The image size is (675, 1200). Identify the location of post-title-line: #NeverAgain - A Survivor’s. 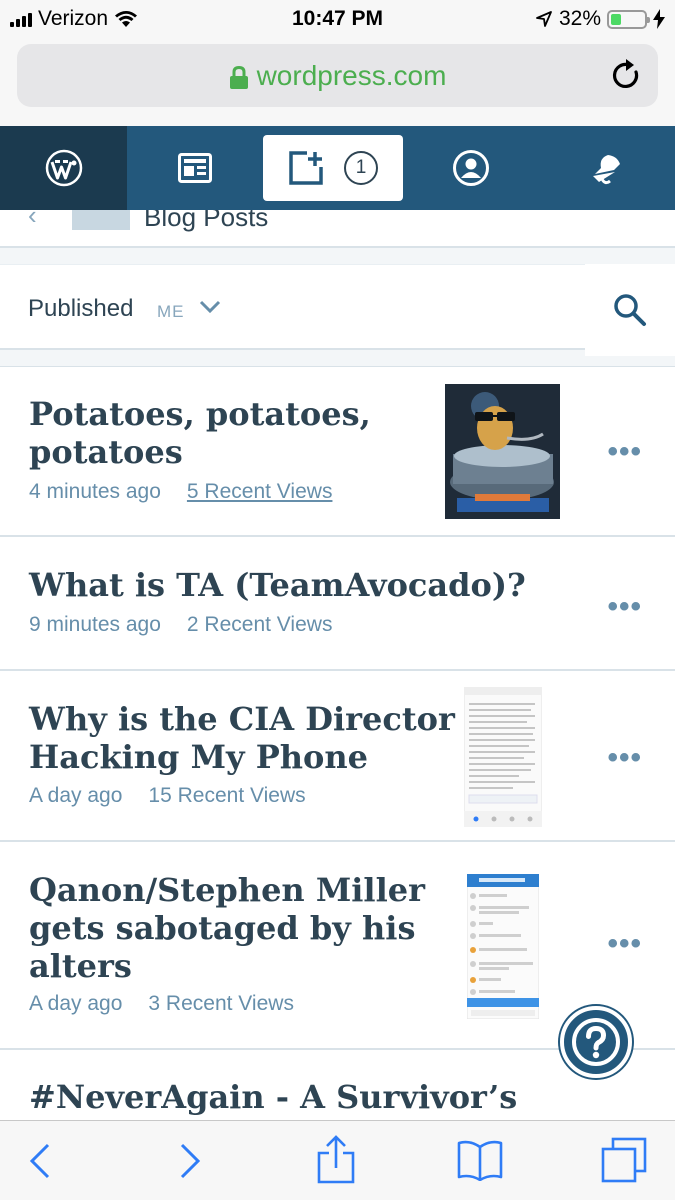
(273, 1097).